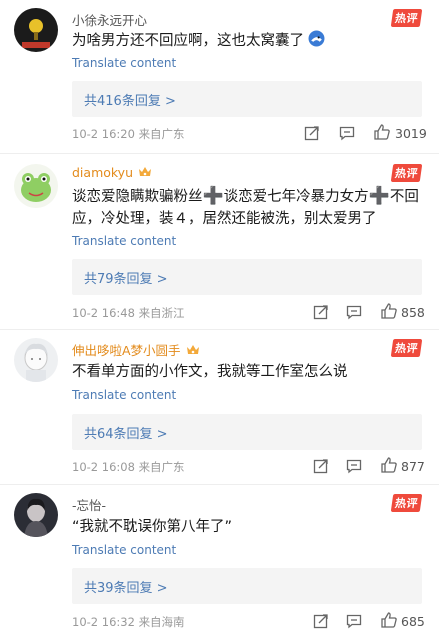  What do you see at coordinates (247, 586) in the screenshot?
I see `replies-box: 共39条回复 >` at bounding box center [247, 586].